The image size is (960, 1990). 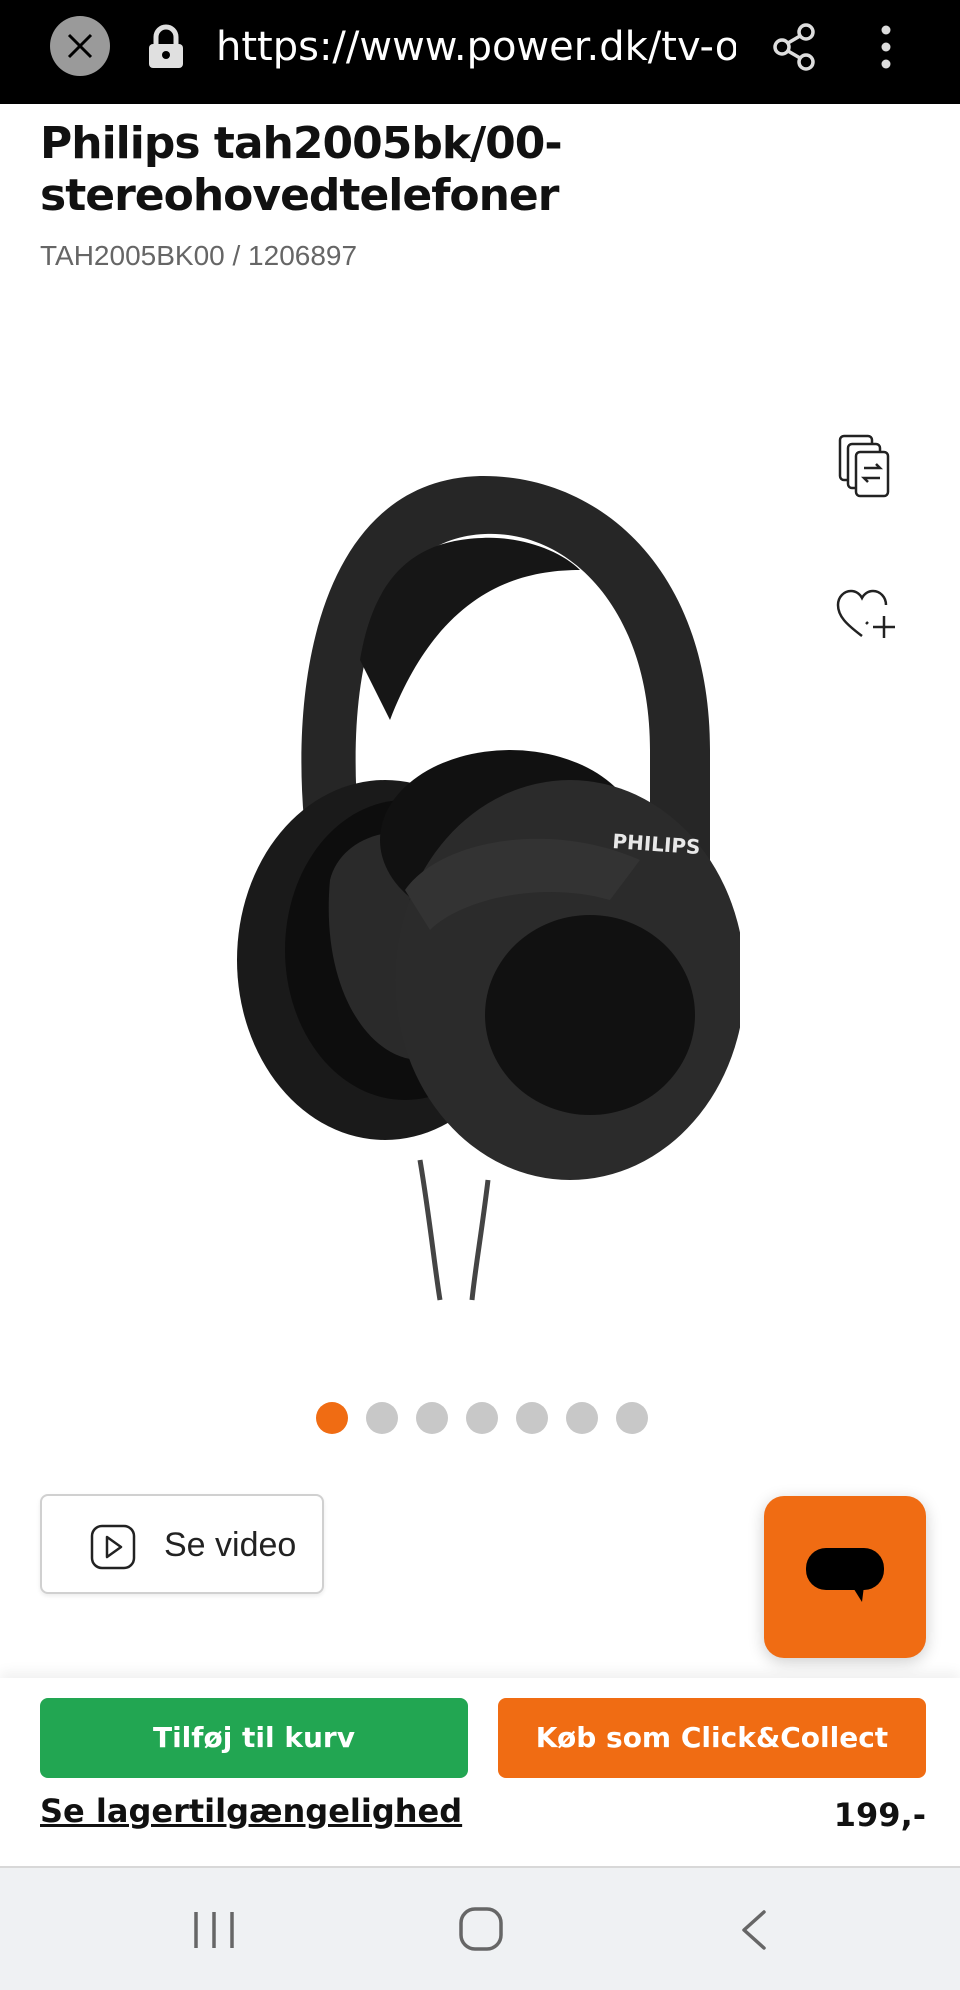 What do you see at coordinates (199, 255) in the screenshot?
I see `product-sku: TAH2005BK00 / 1206897` at bounding box center [199, 255].